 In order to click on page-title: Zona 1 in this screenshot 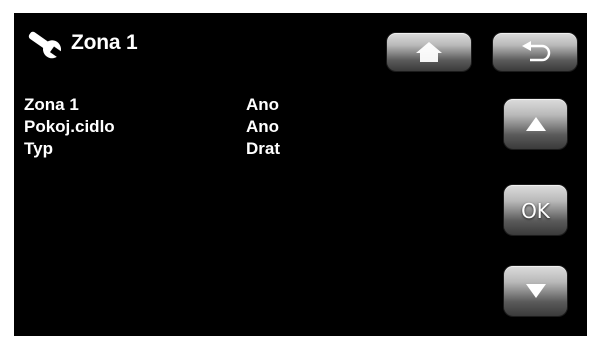, I will do `click(104, 42)`.